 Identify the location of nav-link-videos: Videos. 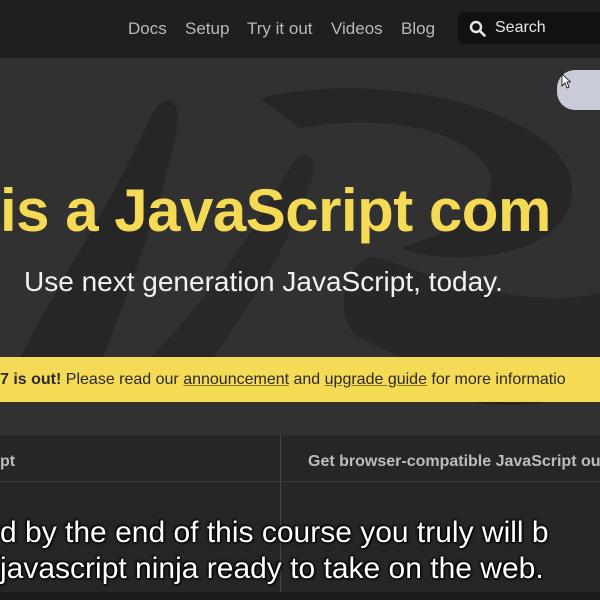
(357, 29).